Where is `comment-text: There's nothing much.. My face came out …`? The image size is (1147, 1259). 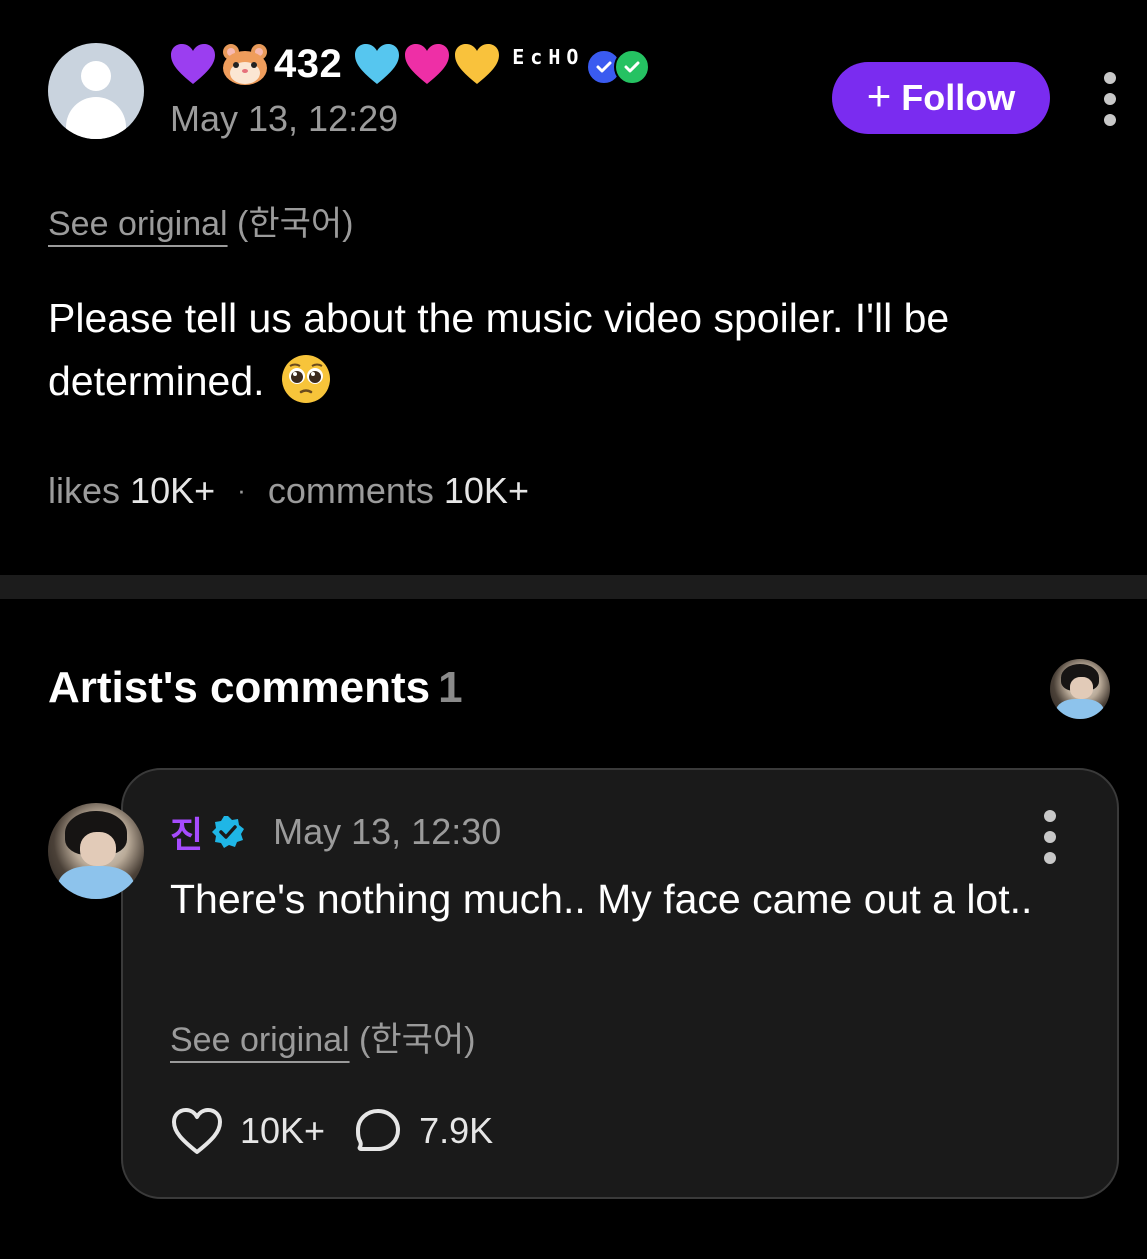
comment-text: There's nothing much.. My face came out … is located at coordinates (601, 899).